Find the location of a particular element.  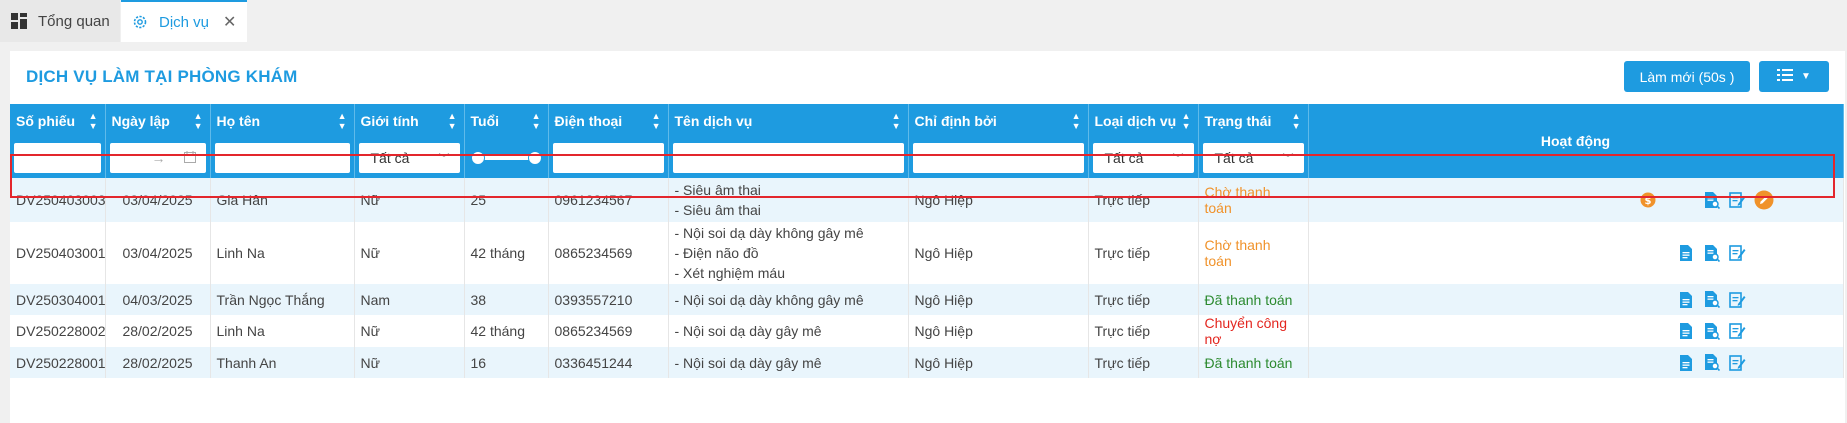

filter-service-input is located at coordinates (788, 158).